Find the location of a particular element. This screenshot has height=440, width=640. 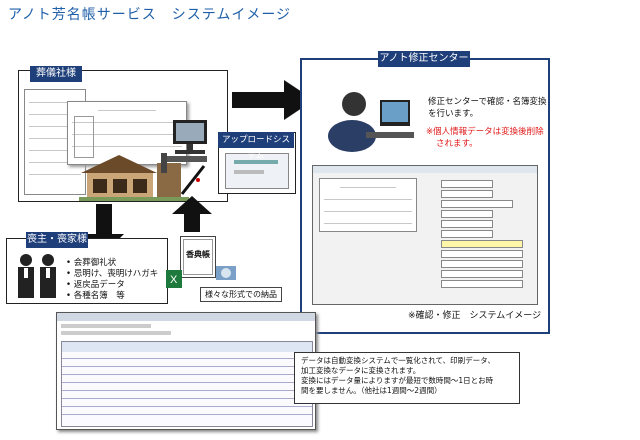

family-item-1-text: 会葬御礼状 is located at coordinates (95, 263).